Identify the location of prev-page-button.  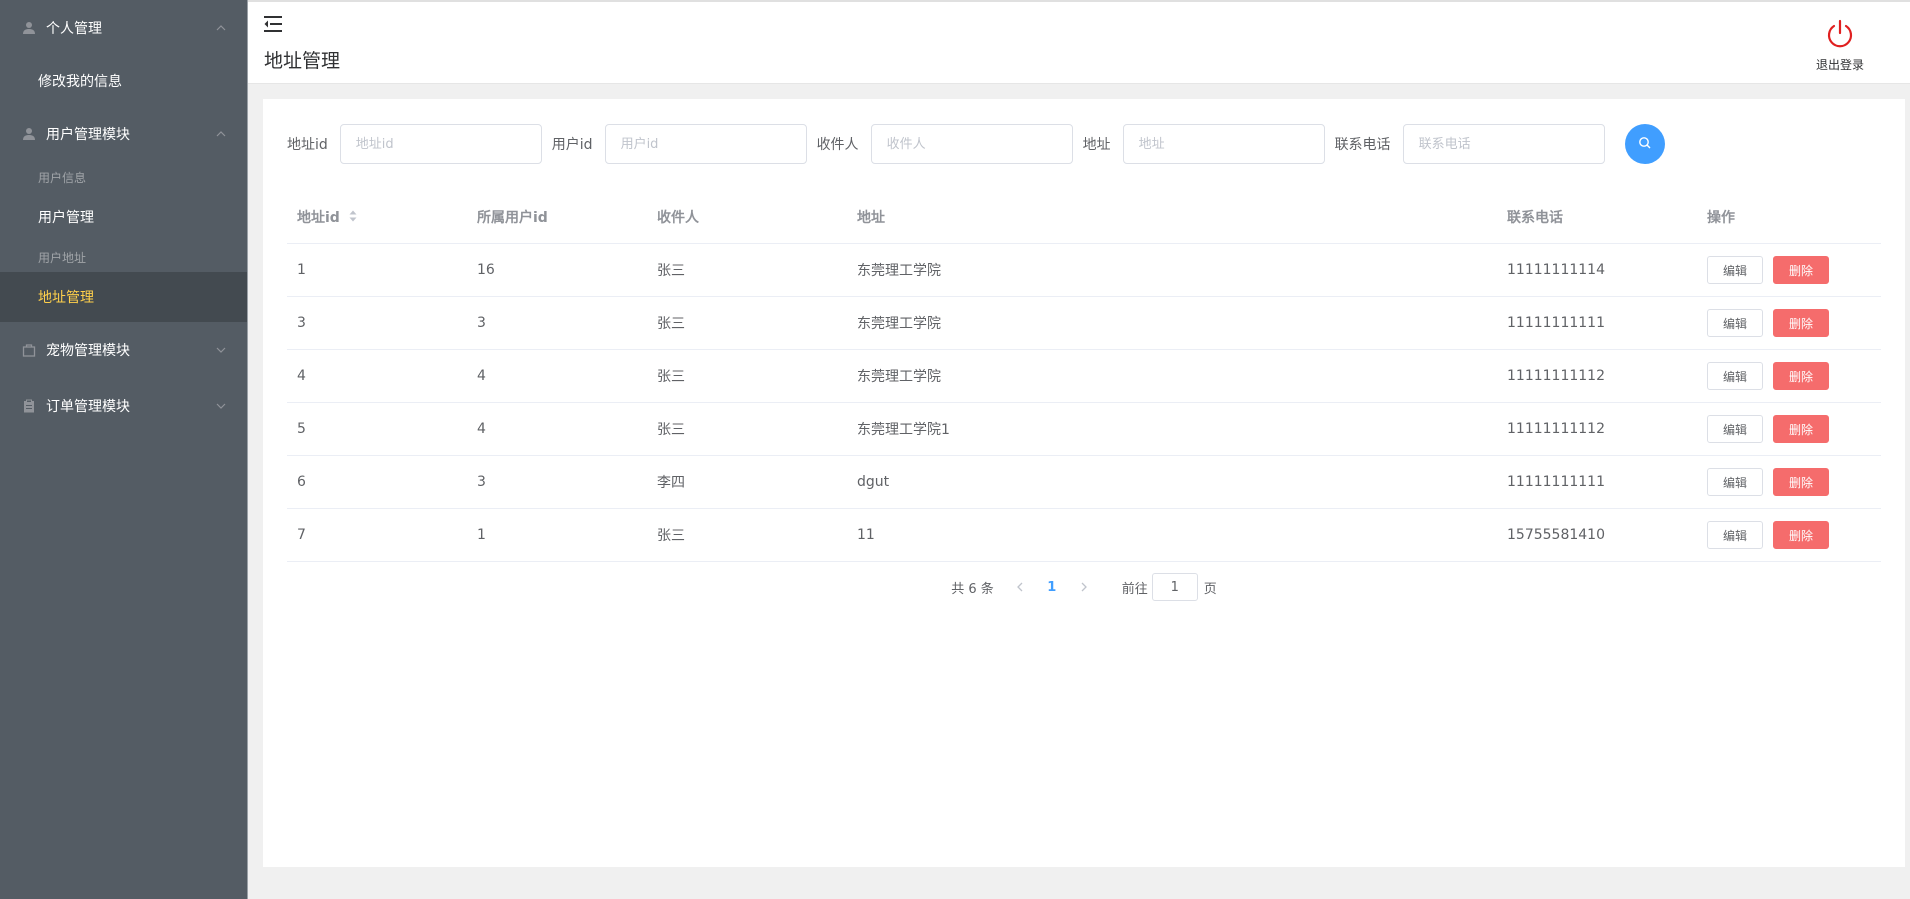
(1020, 587).